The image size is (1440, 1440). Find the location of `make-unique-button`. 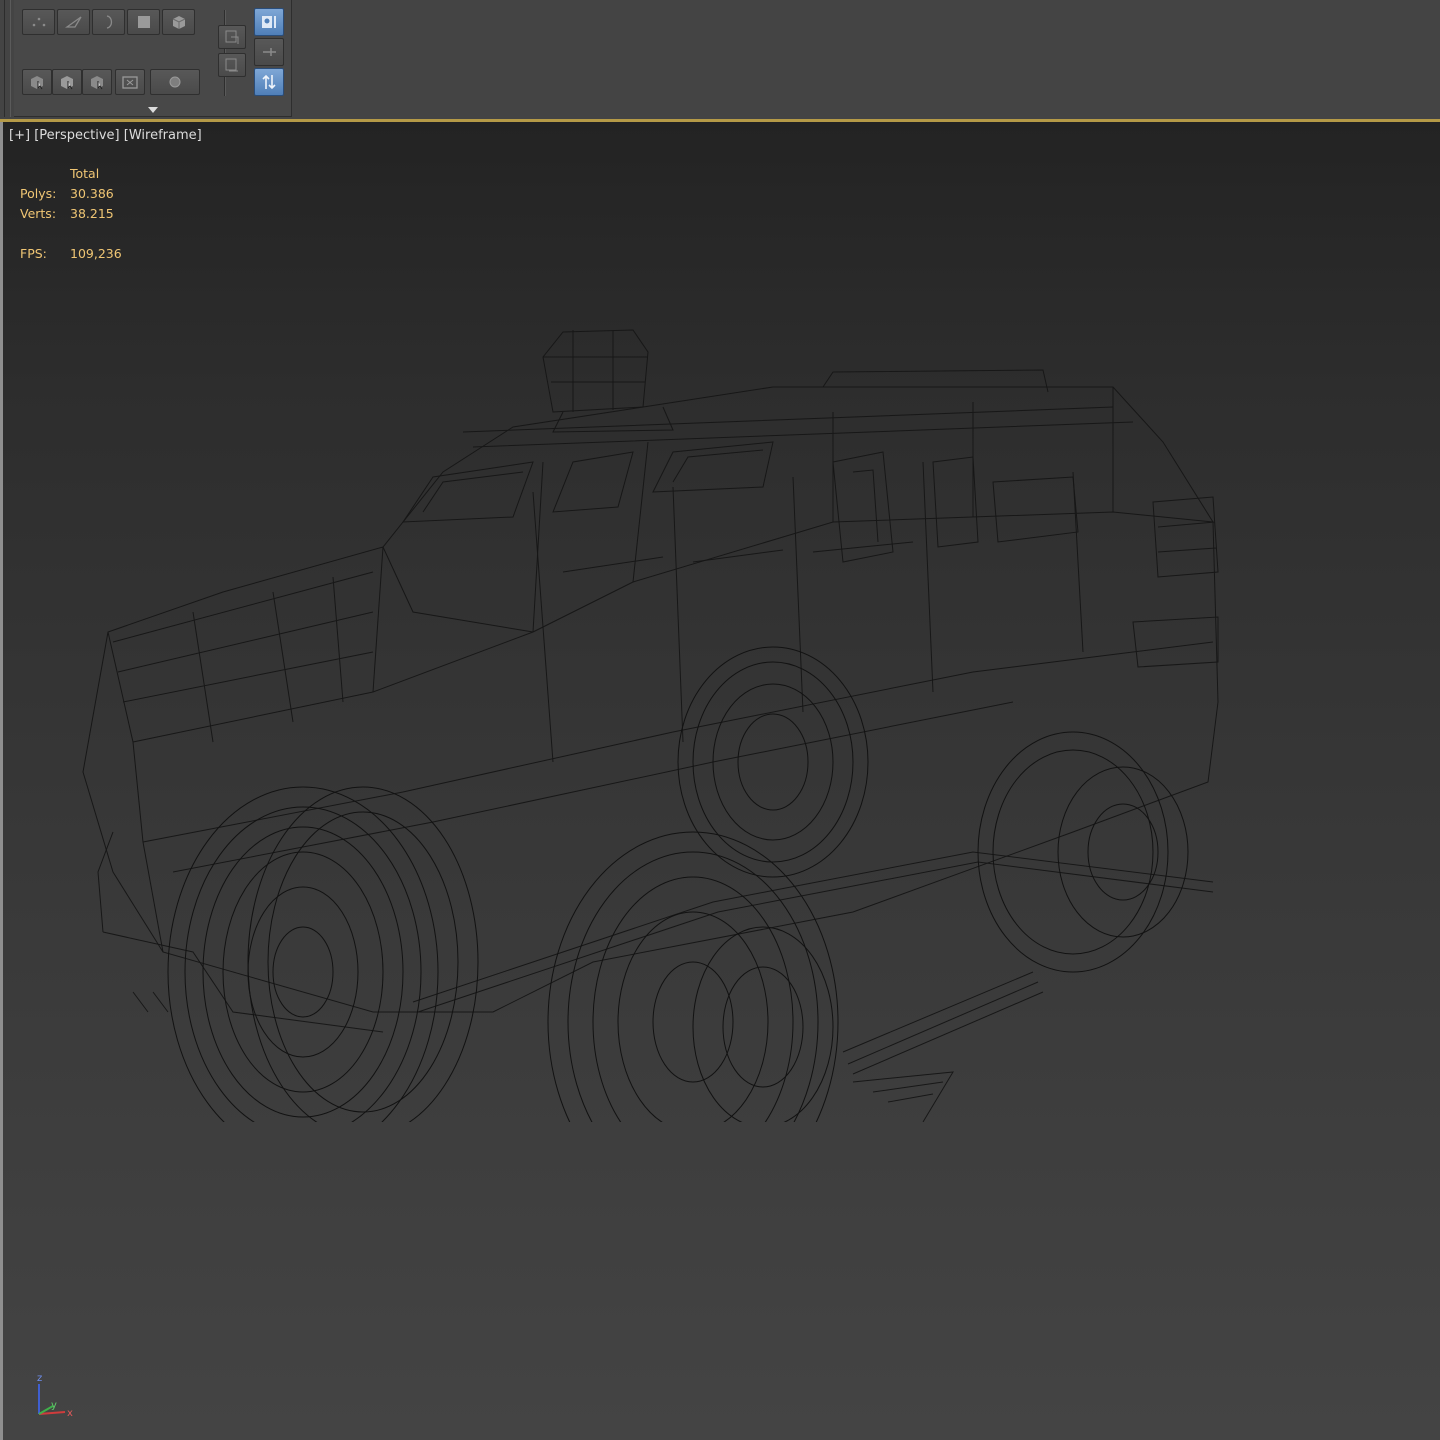

make-unique-button is located at coordinates (269, 82).